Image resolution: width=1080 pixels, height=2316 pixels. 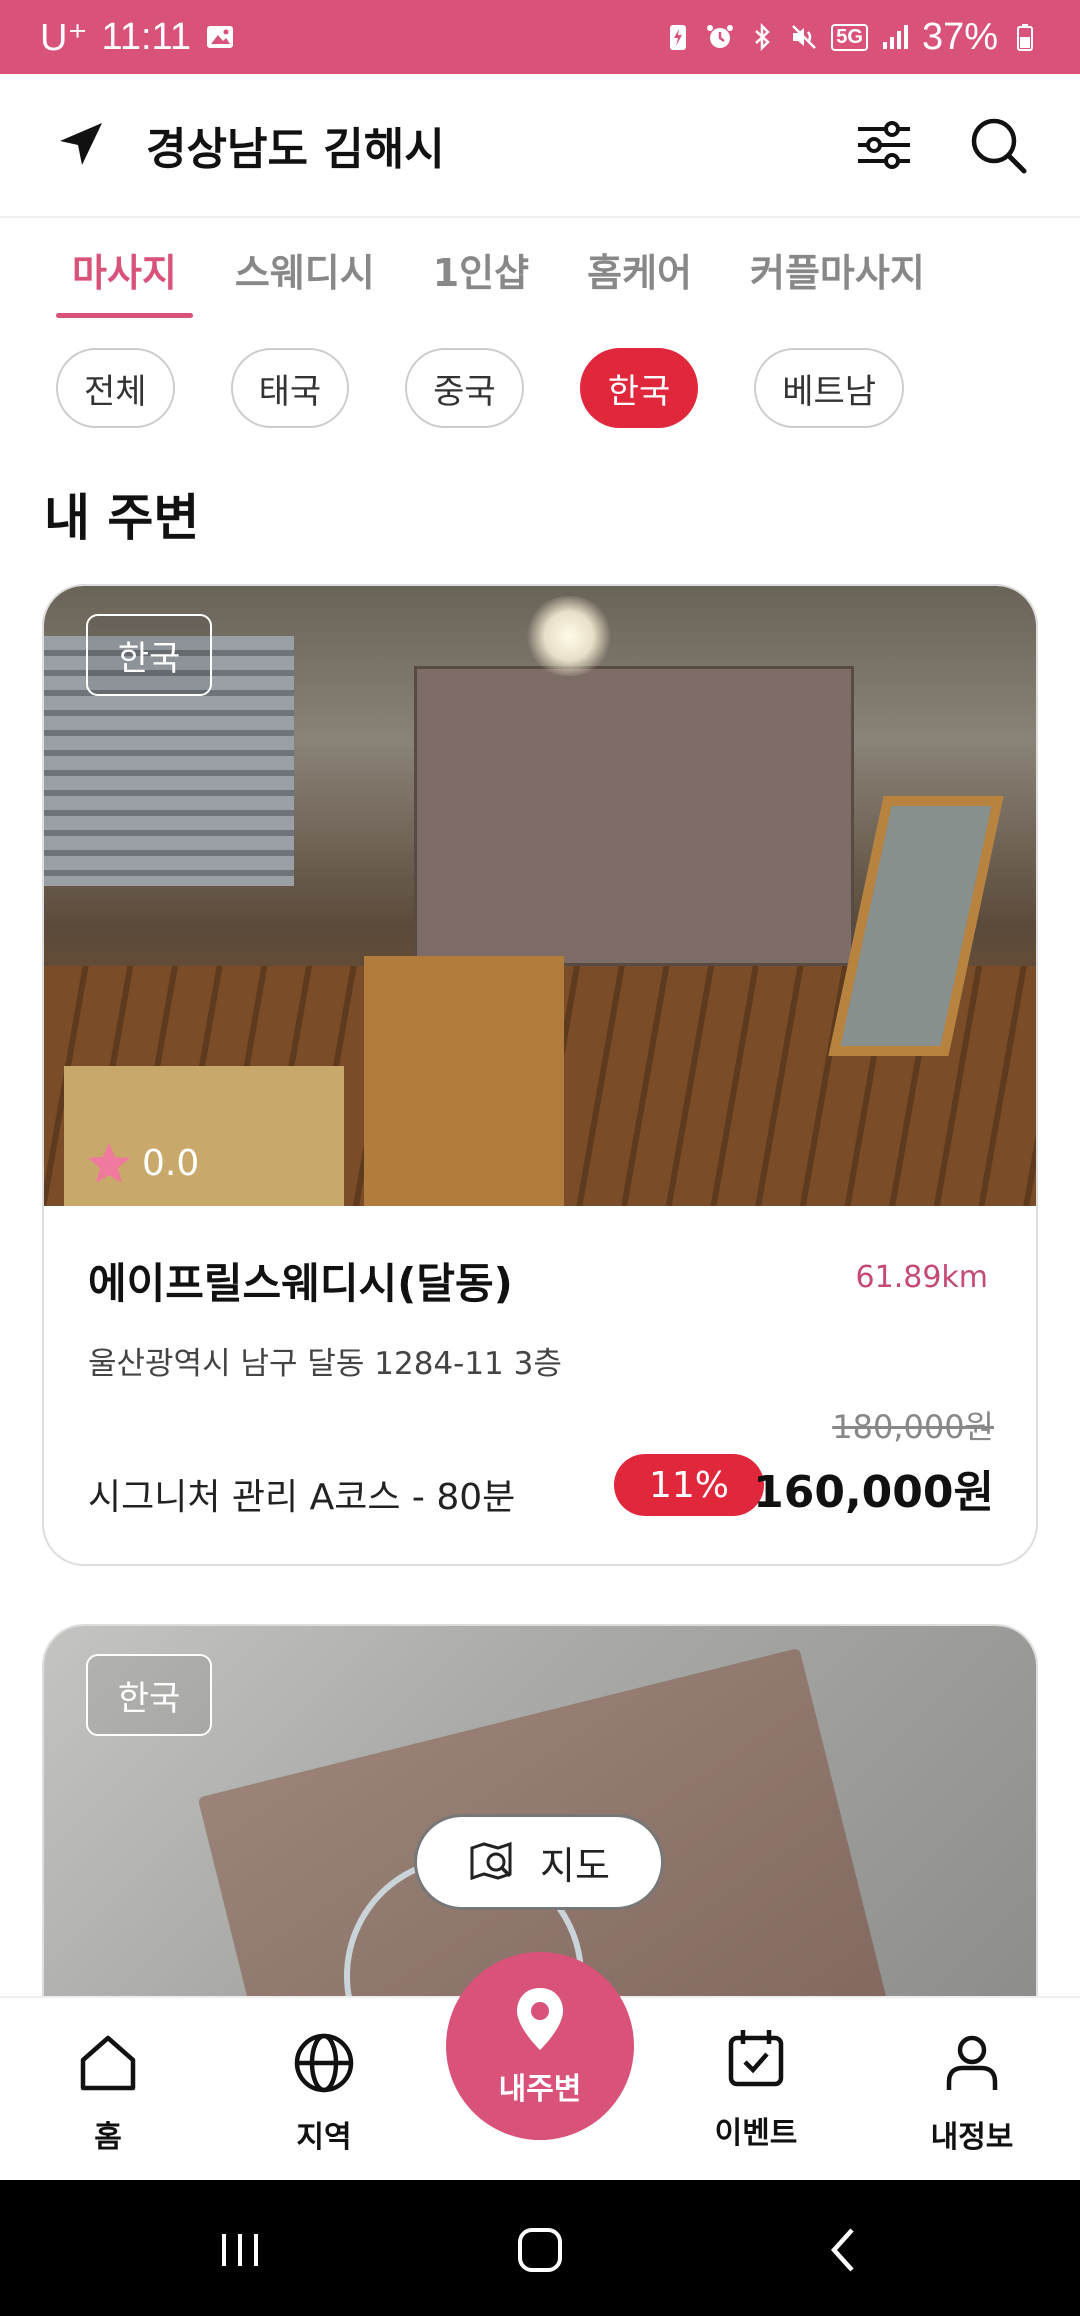 I want to click on distance: 61.89km, so click(x=921, y=1277).